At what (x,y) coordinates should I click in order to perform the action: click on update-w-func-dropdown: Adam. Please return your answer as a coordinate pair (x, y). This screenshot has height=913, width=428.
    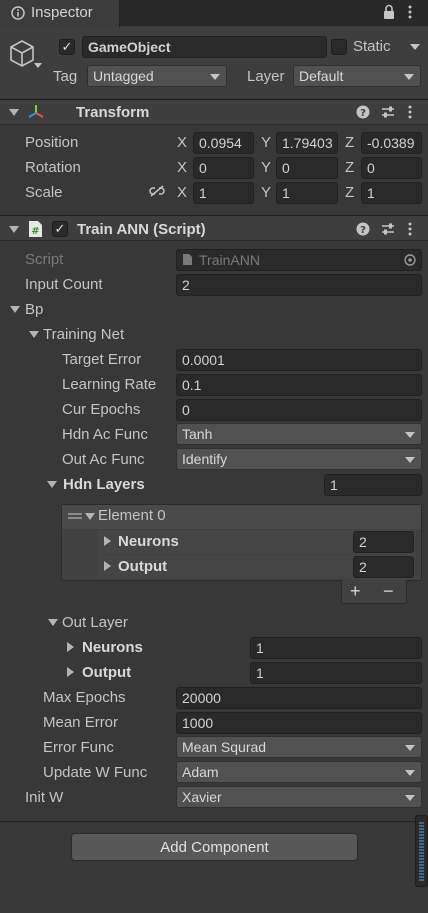
    Looking at the image, I should click on (299, 772).